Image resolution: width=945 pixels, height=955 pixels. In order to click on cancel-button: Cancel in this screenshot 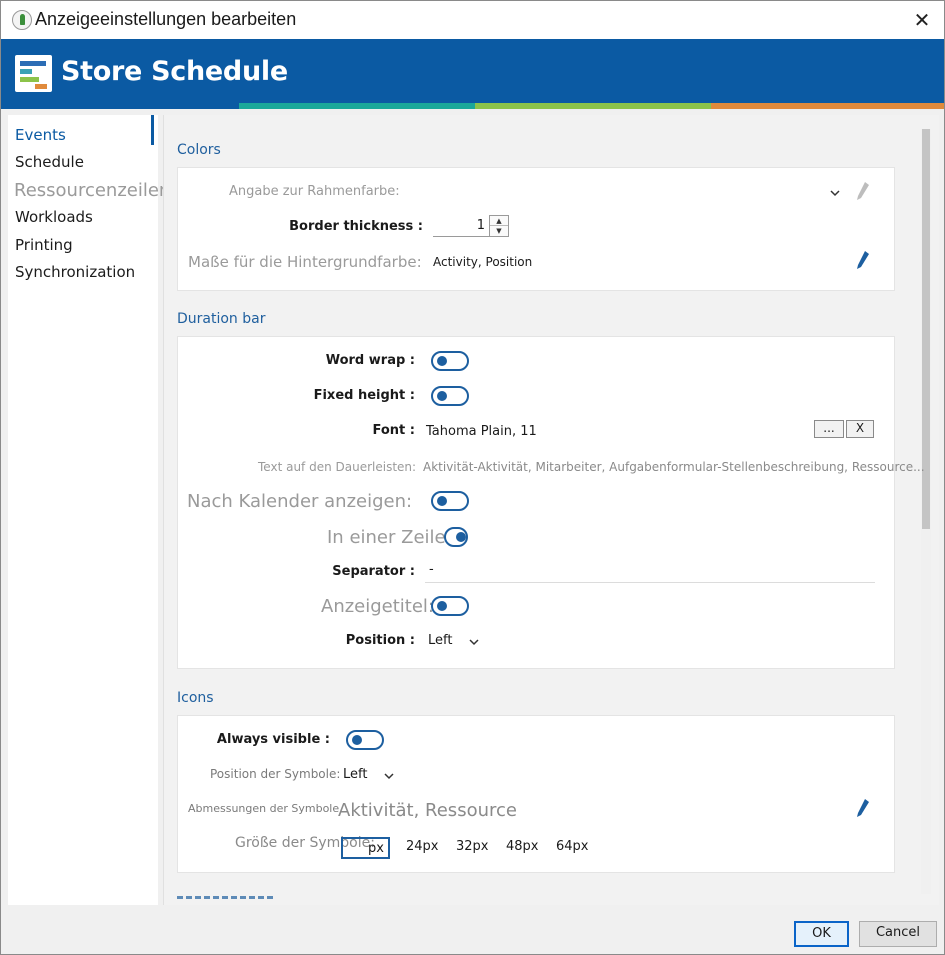, I will do `click(898, 934)`.